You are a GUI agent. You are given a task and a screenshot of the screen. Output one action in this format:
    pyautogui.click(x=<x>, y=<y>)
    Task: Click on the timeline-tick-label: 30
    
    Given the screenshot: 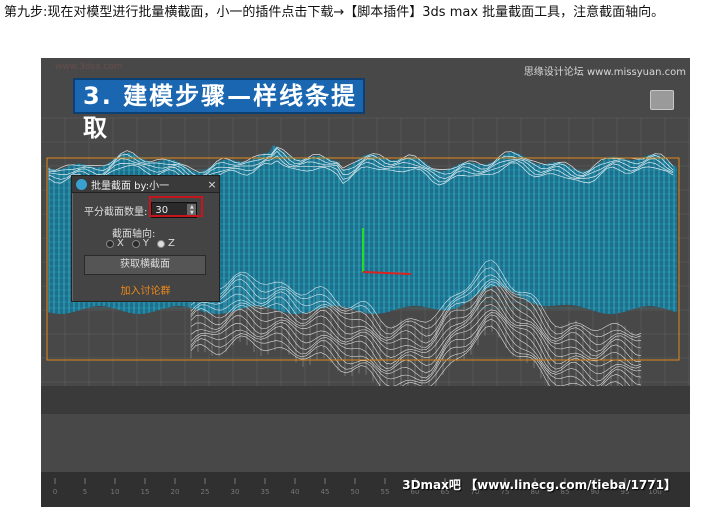 What is the action you would take?
    pyautogui.click(x=235, y=492)
    